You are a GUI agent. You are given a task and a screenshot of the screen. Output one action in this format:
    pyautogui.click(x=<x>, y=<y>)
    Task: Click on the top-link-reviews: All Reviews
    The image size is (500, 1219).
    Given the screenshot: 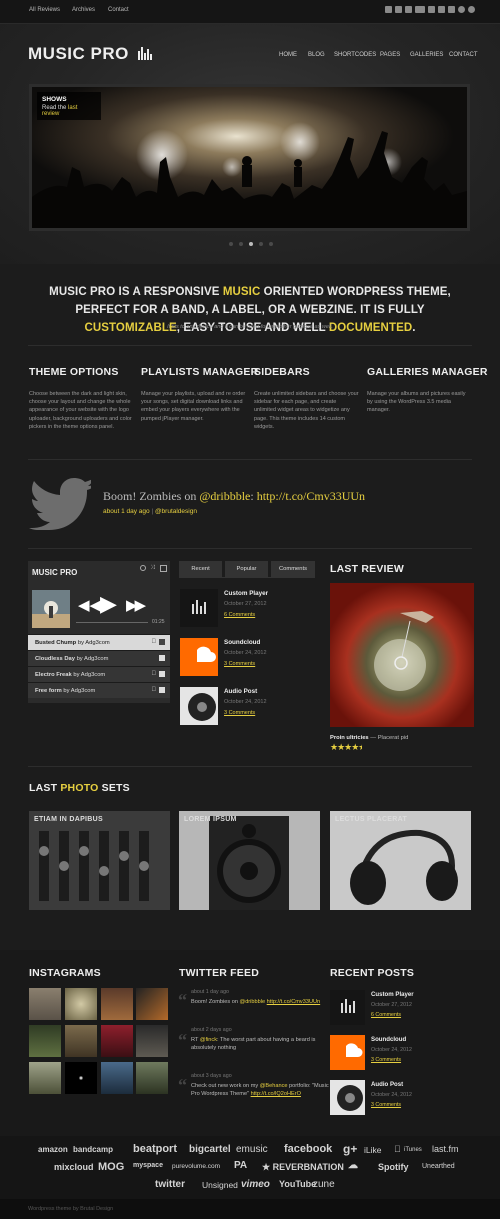 What is the action you would take?
    pyautogui.click(x=44, y=10)
    